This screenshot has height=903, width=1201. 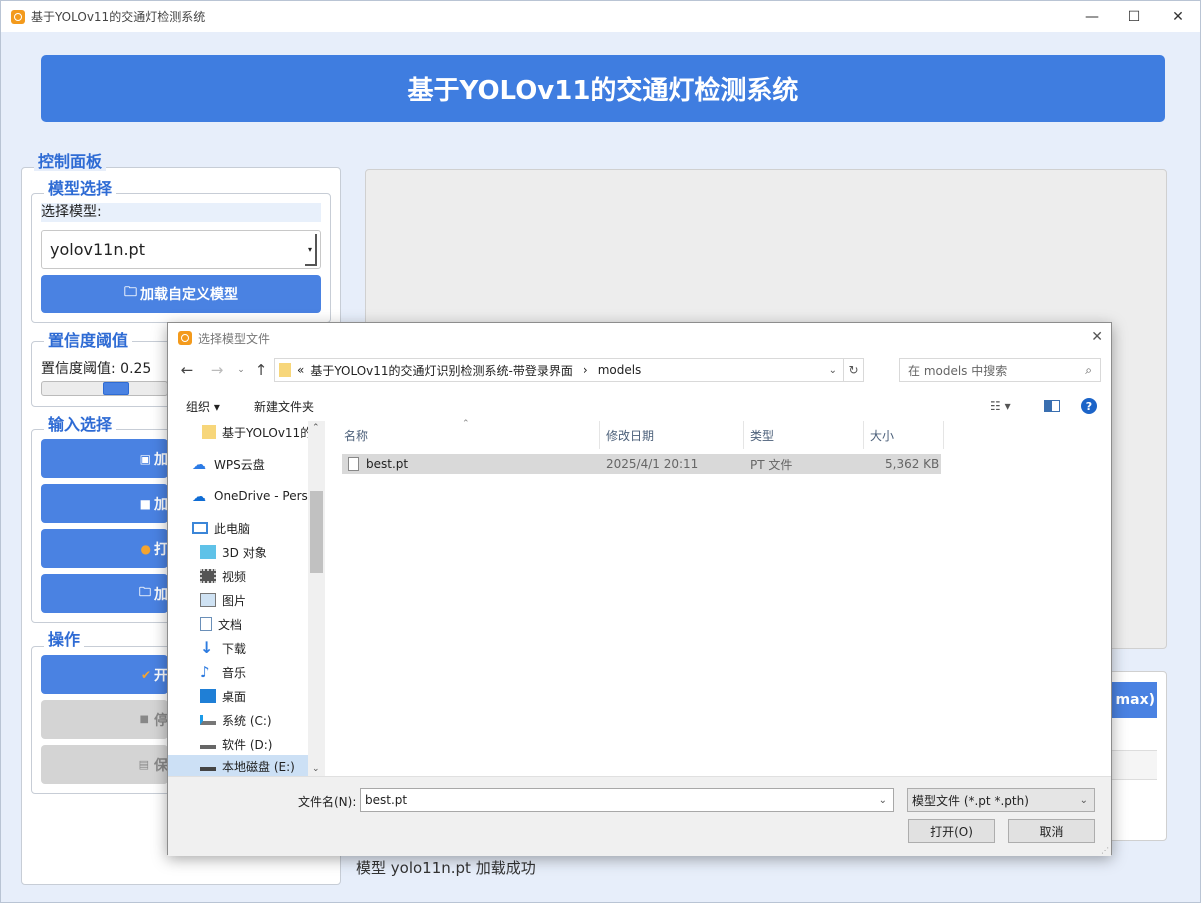 What do you see at coordinates (1105, 850) in the screenshot?
I see `resize-grip-icon: ⋰` at bounding box center [1105, 850].